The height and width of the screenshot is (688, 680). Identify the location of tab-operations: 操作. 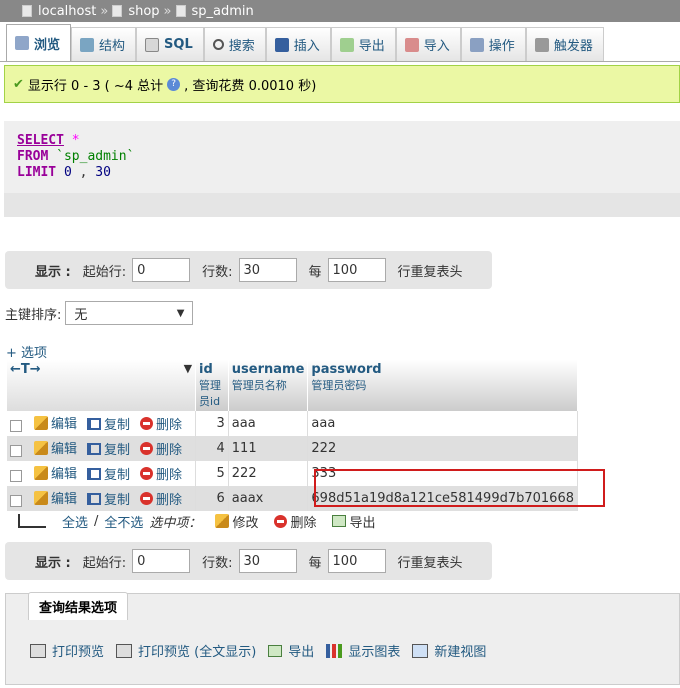
(493, 44).